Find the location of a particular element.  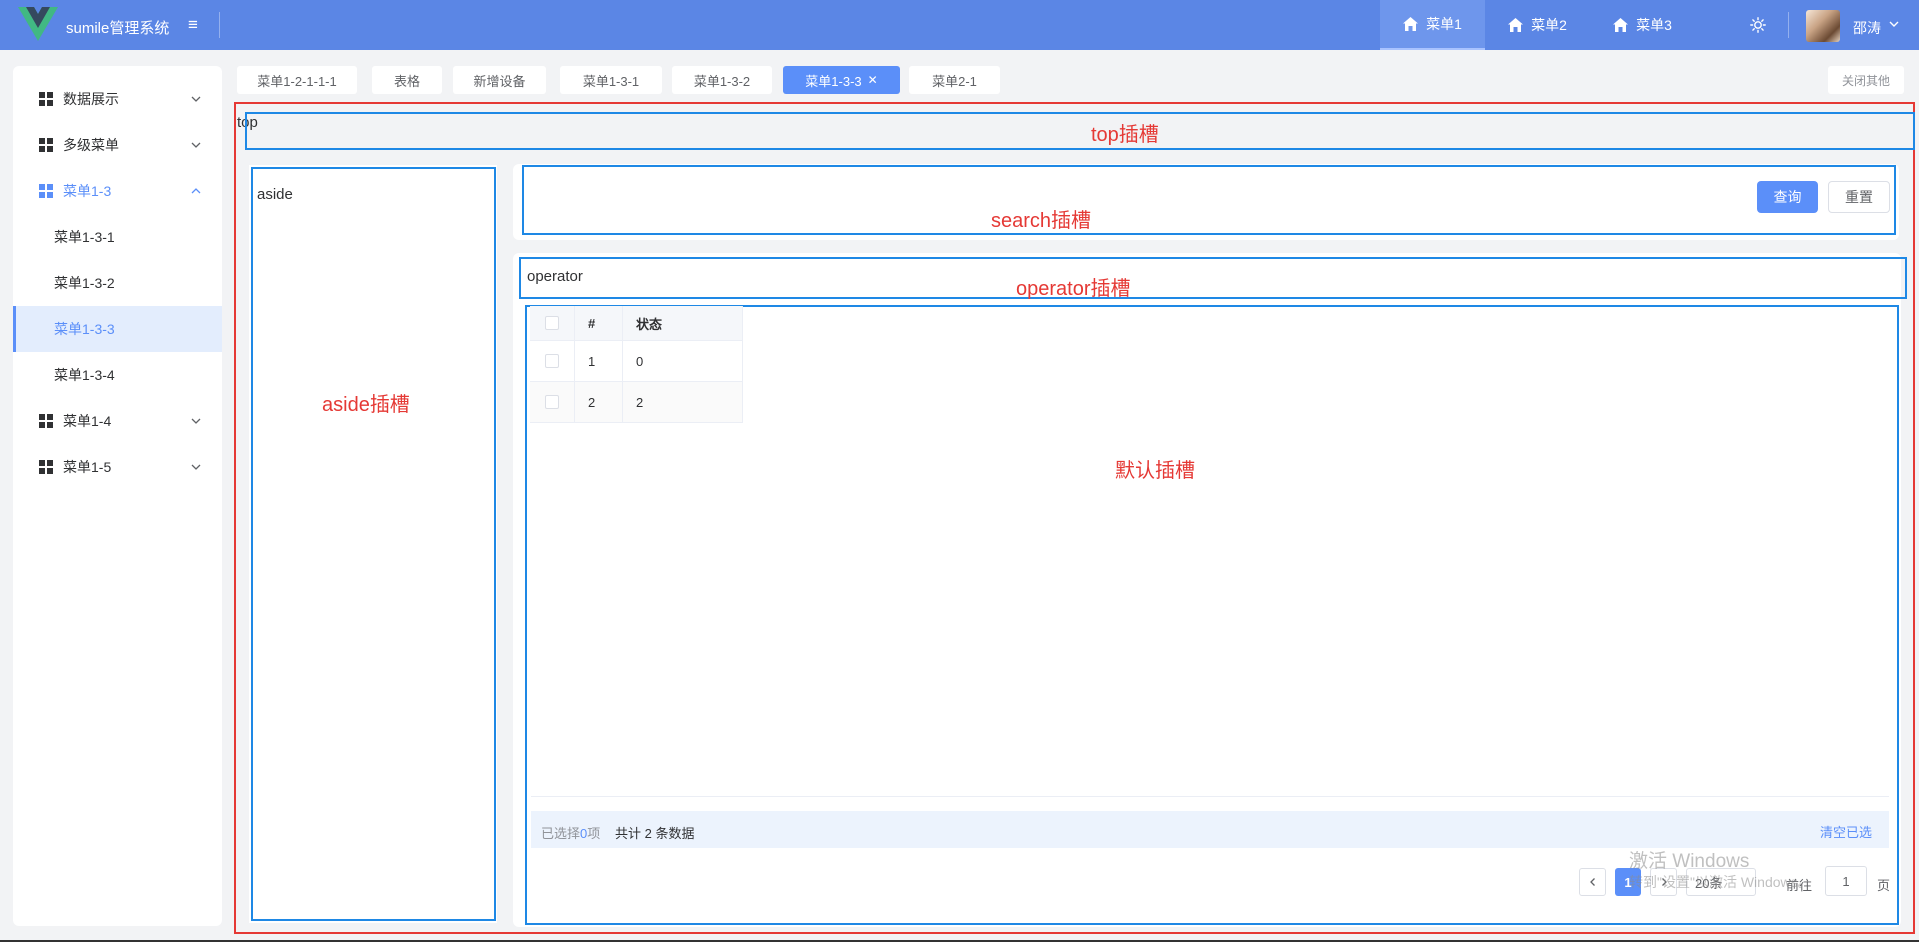

topnav-item-menu1: 菜单1 is located at coordinates (1432, 25).